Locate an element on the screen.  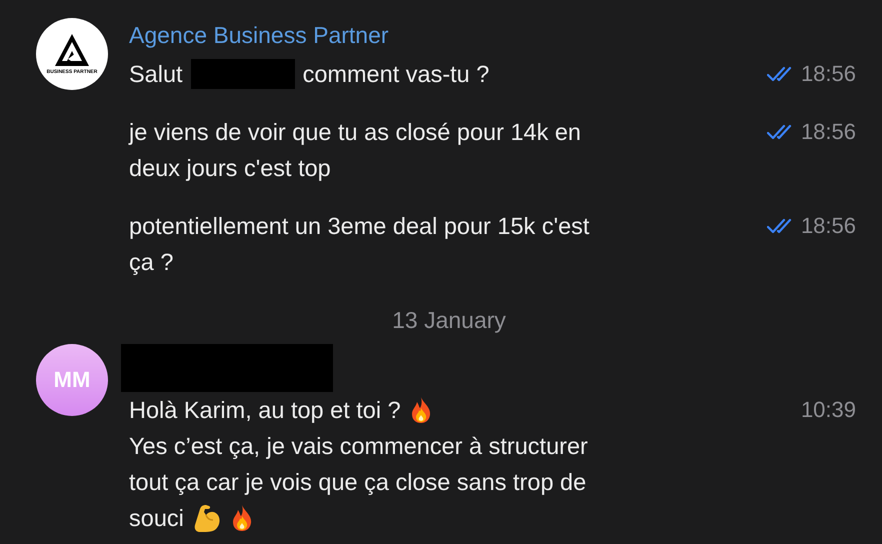
message-text: Holà Karim, au top et toi ? is located at coordinates (265, 410).